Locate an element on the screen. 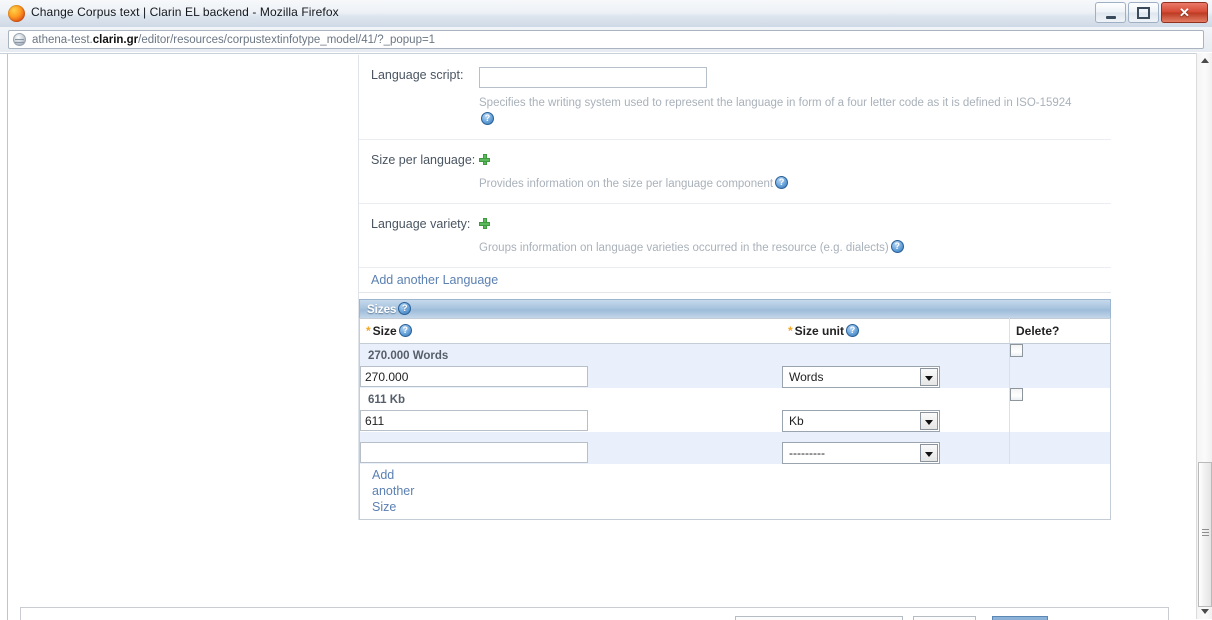 The height and width of the screenshot is (620, 1212). size-unit-value: --------- is located at coordinates (807, 453).